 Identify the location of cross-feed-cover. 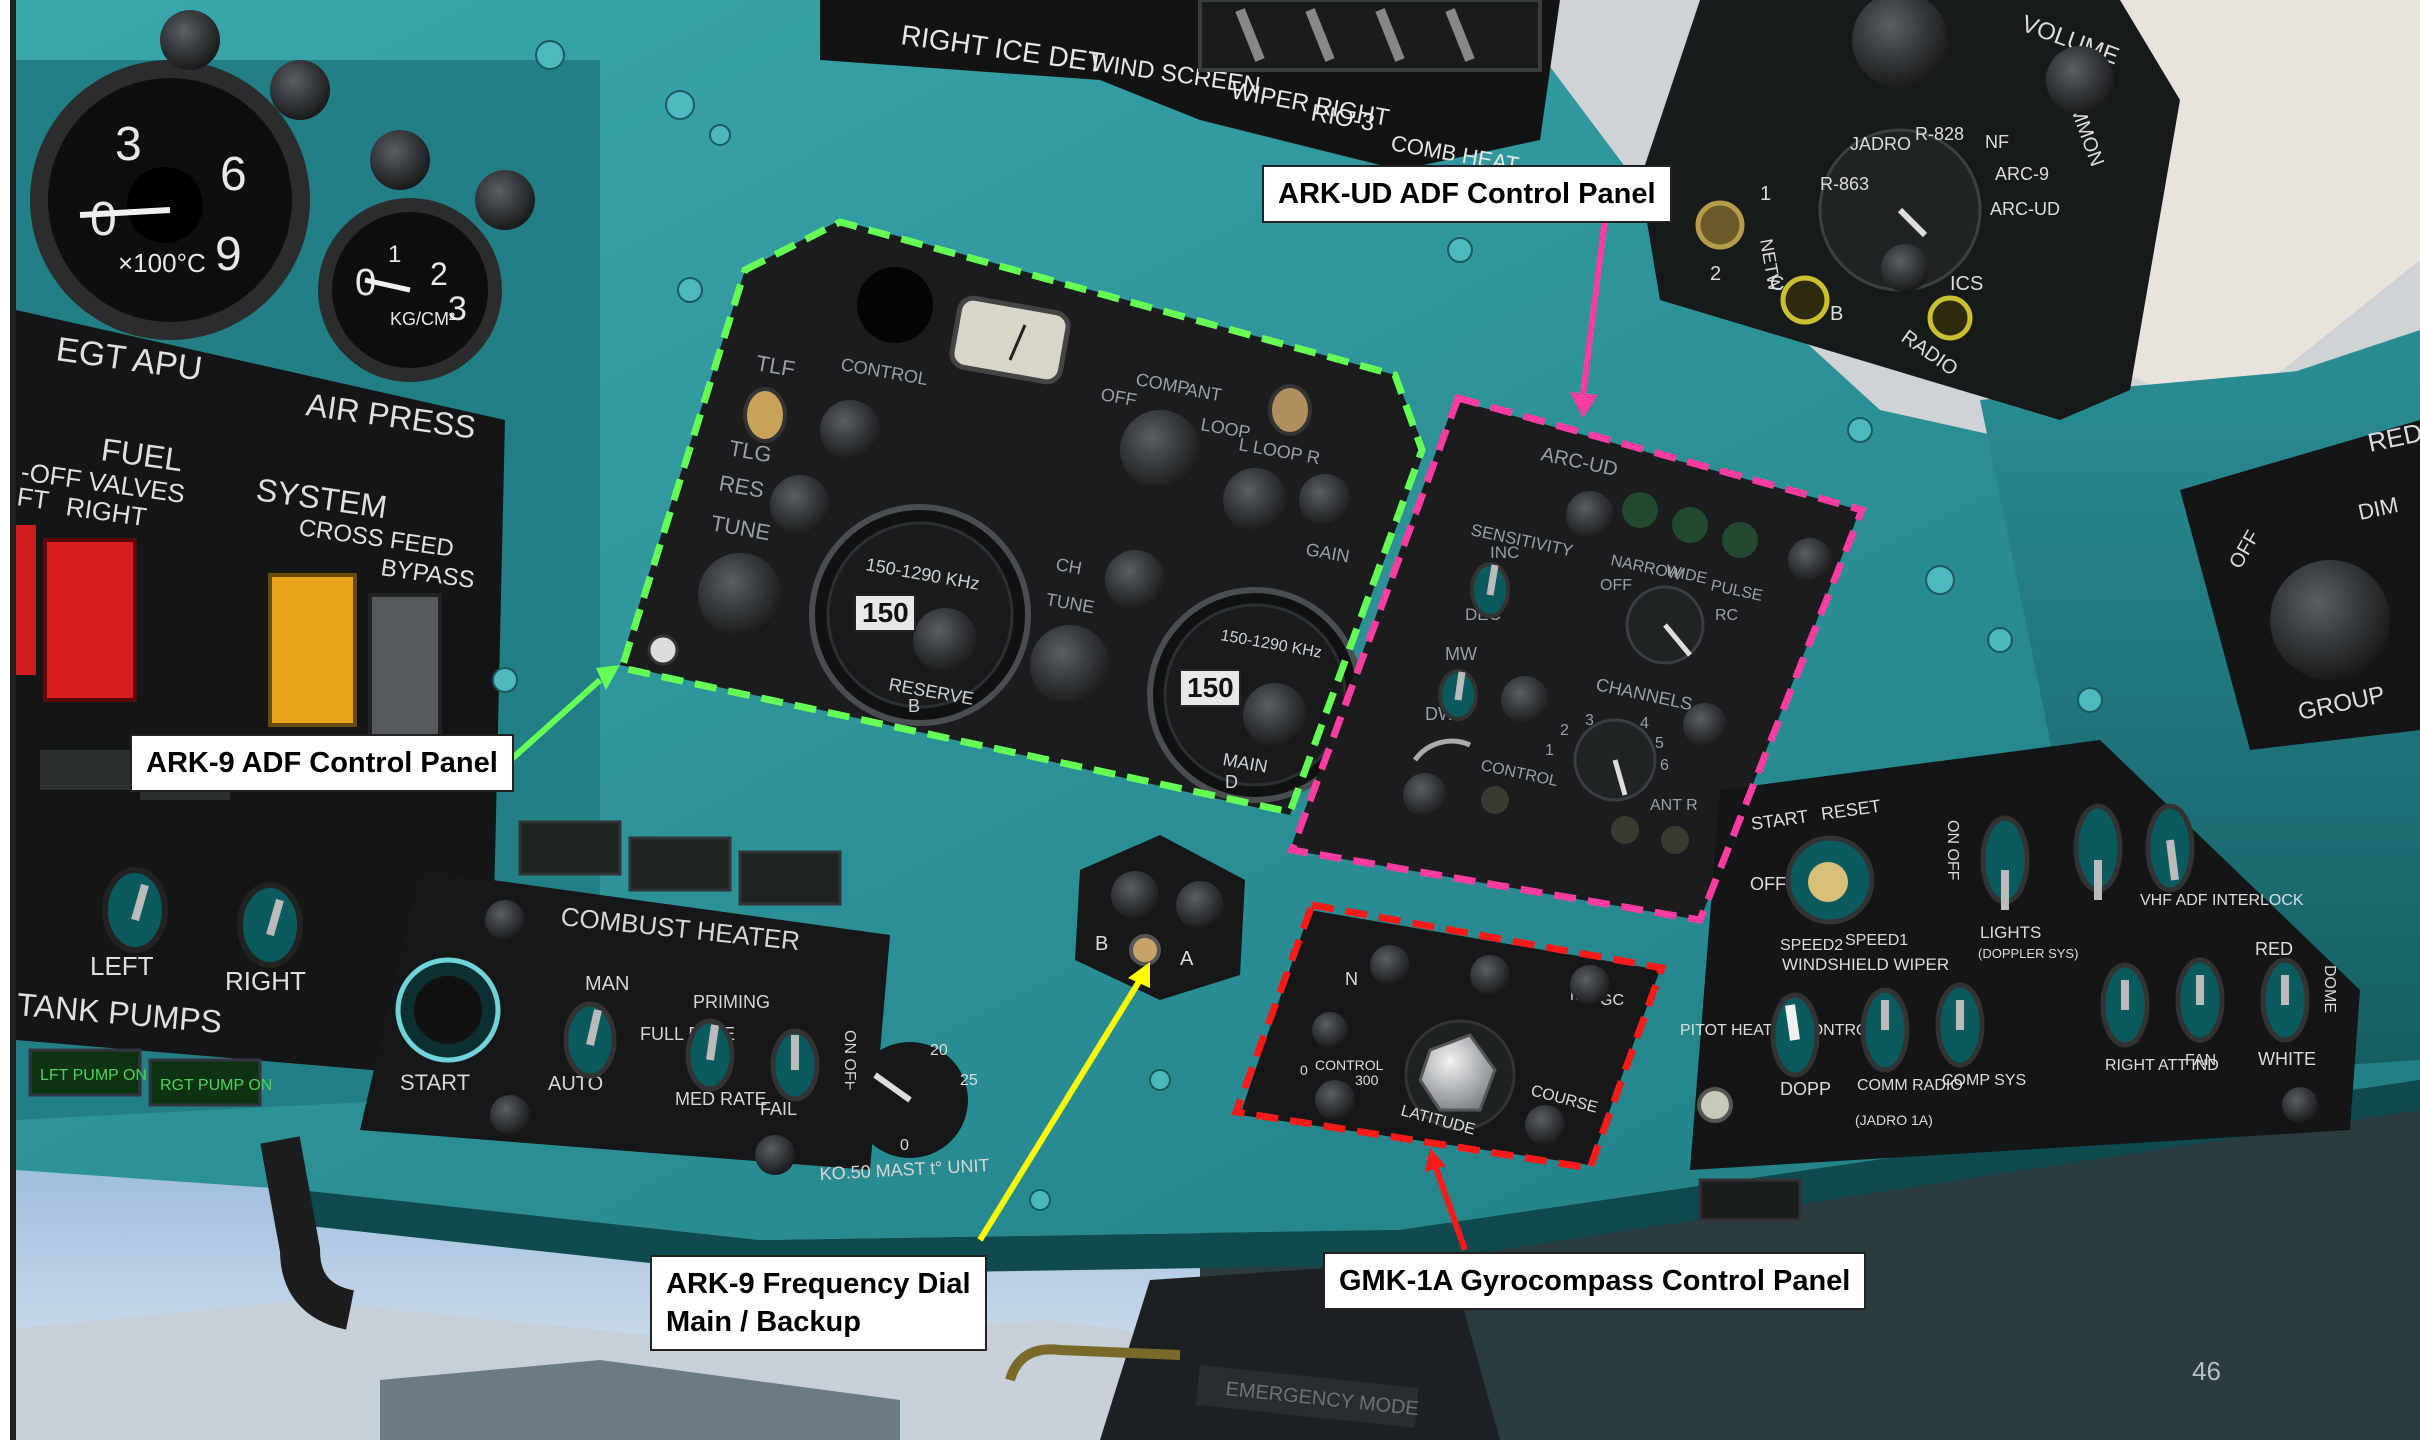
(312, 650).